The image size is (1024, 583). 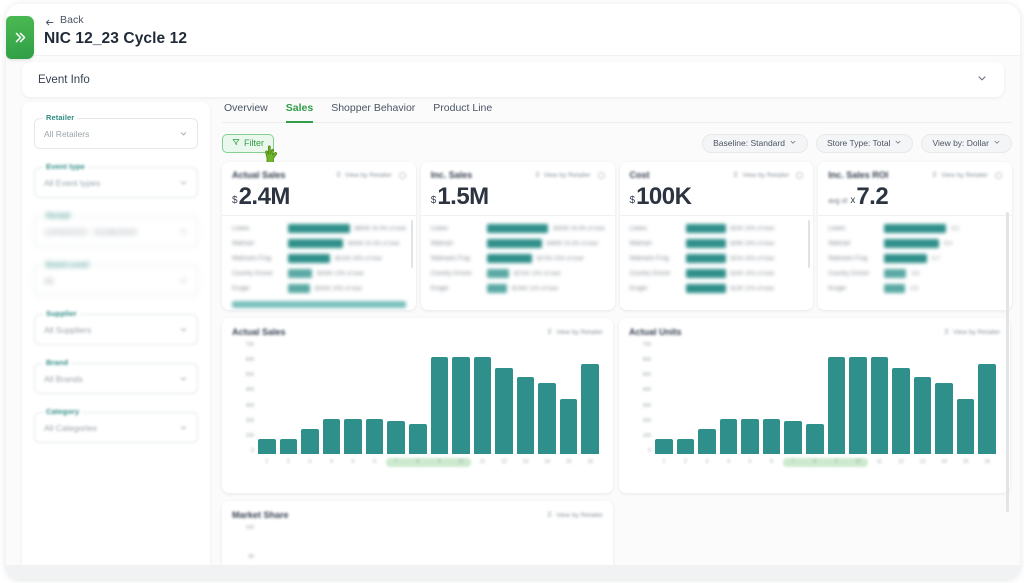 What do you see at coordinates (249, 360) in the screenshot?
I see `y-tick-label: 600` at bounding box center [249, 360].